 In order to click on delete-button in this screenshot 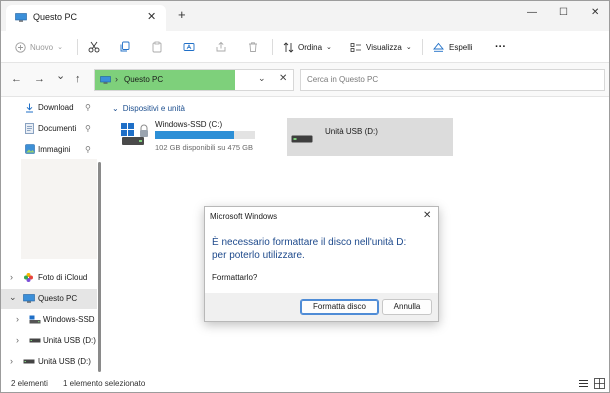, I will do `click(253, 47)`.